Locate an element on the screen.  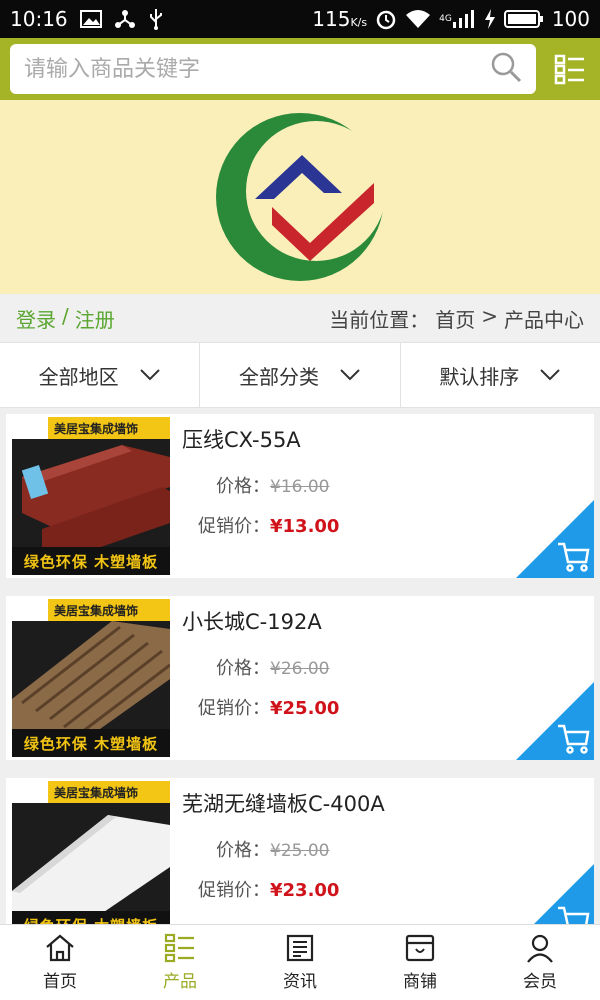
search-input is located at coordinates (257, 69).